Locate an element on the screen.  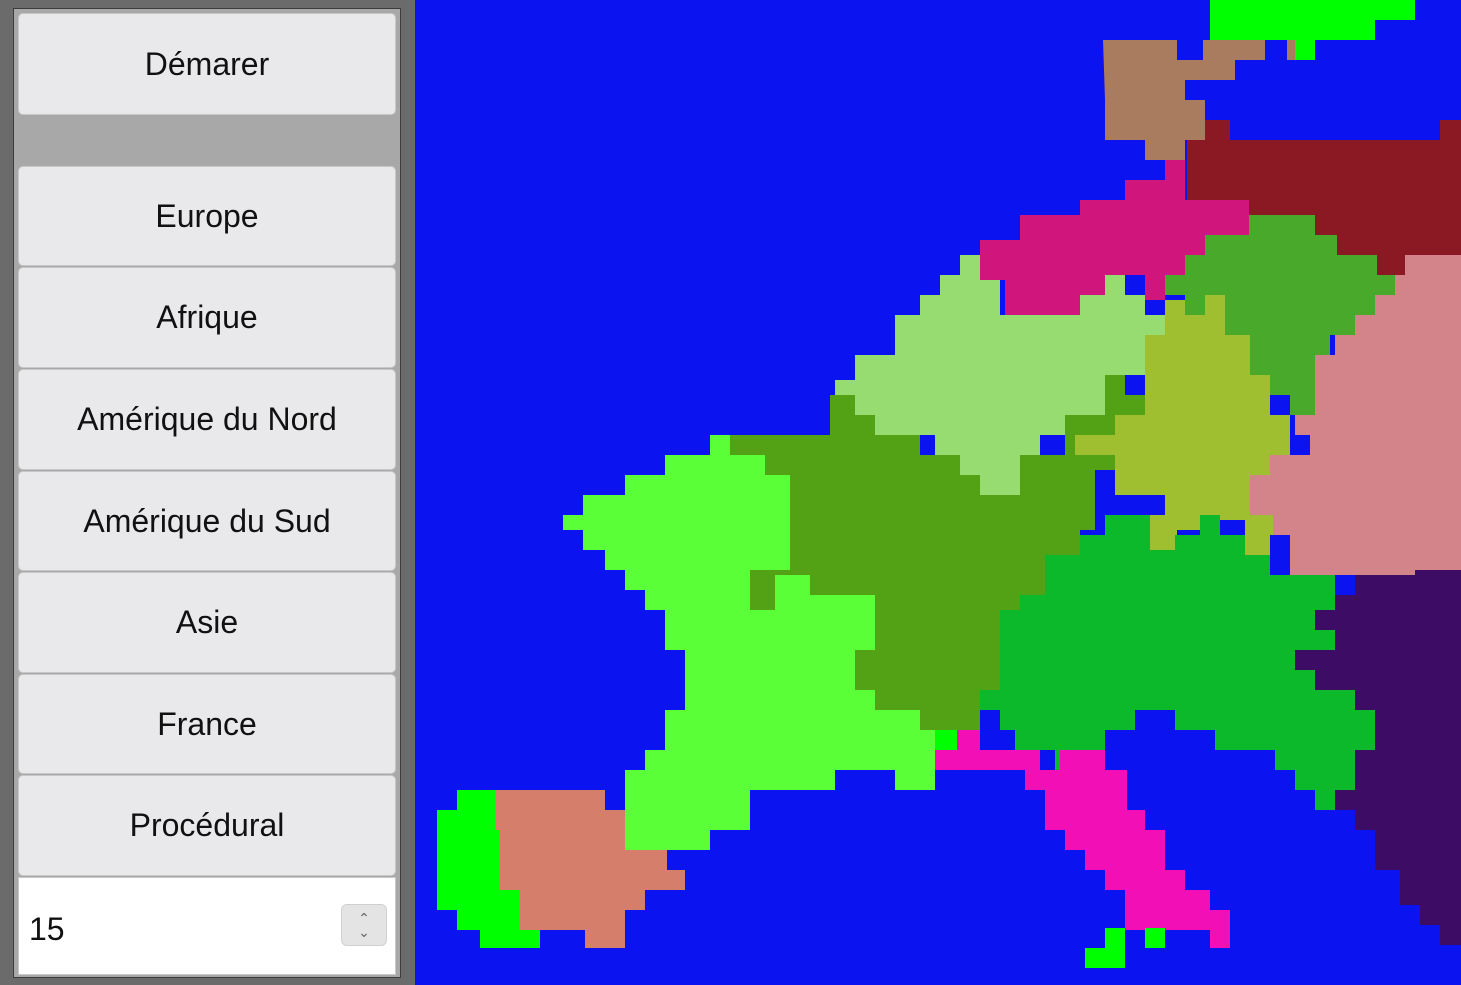
chevron-up-icon: ⌃ is located at coordinates (364, 918).